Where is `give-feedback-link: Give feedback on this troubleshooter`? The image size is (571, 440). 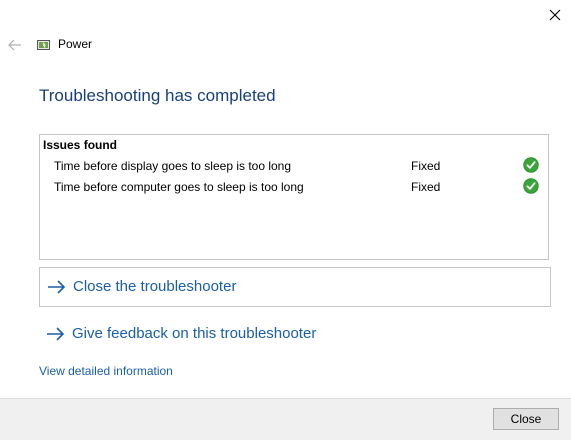 give-feedback-link: Give feedback on this troubleshooter is located at coordinates (239, 335).